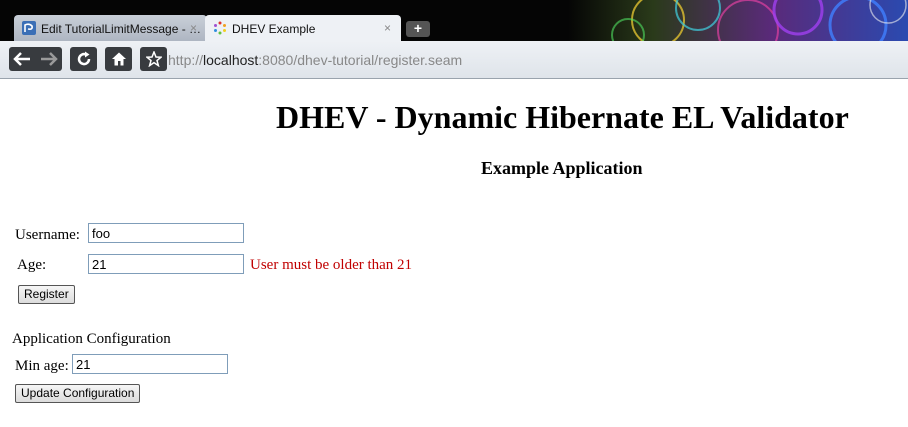  What do you see at coordinates (231, 60) in the screenshot?
I see `url-host: localhost` at bounding box center [231, 60].